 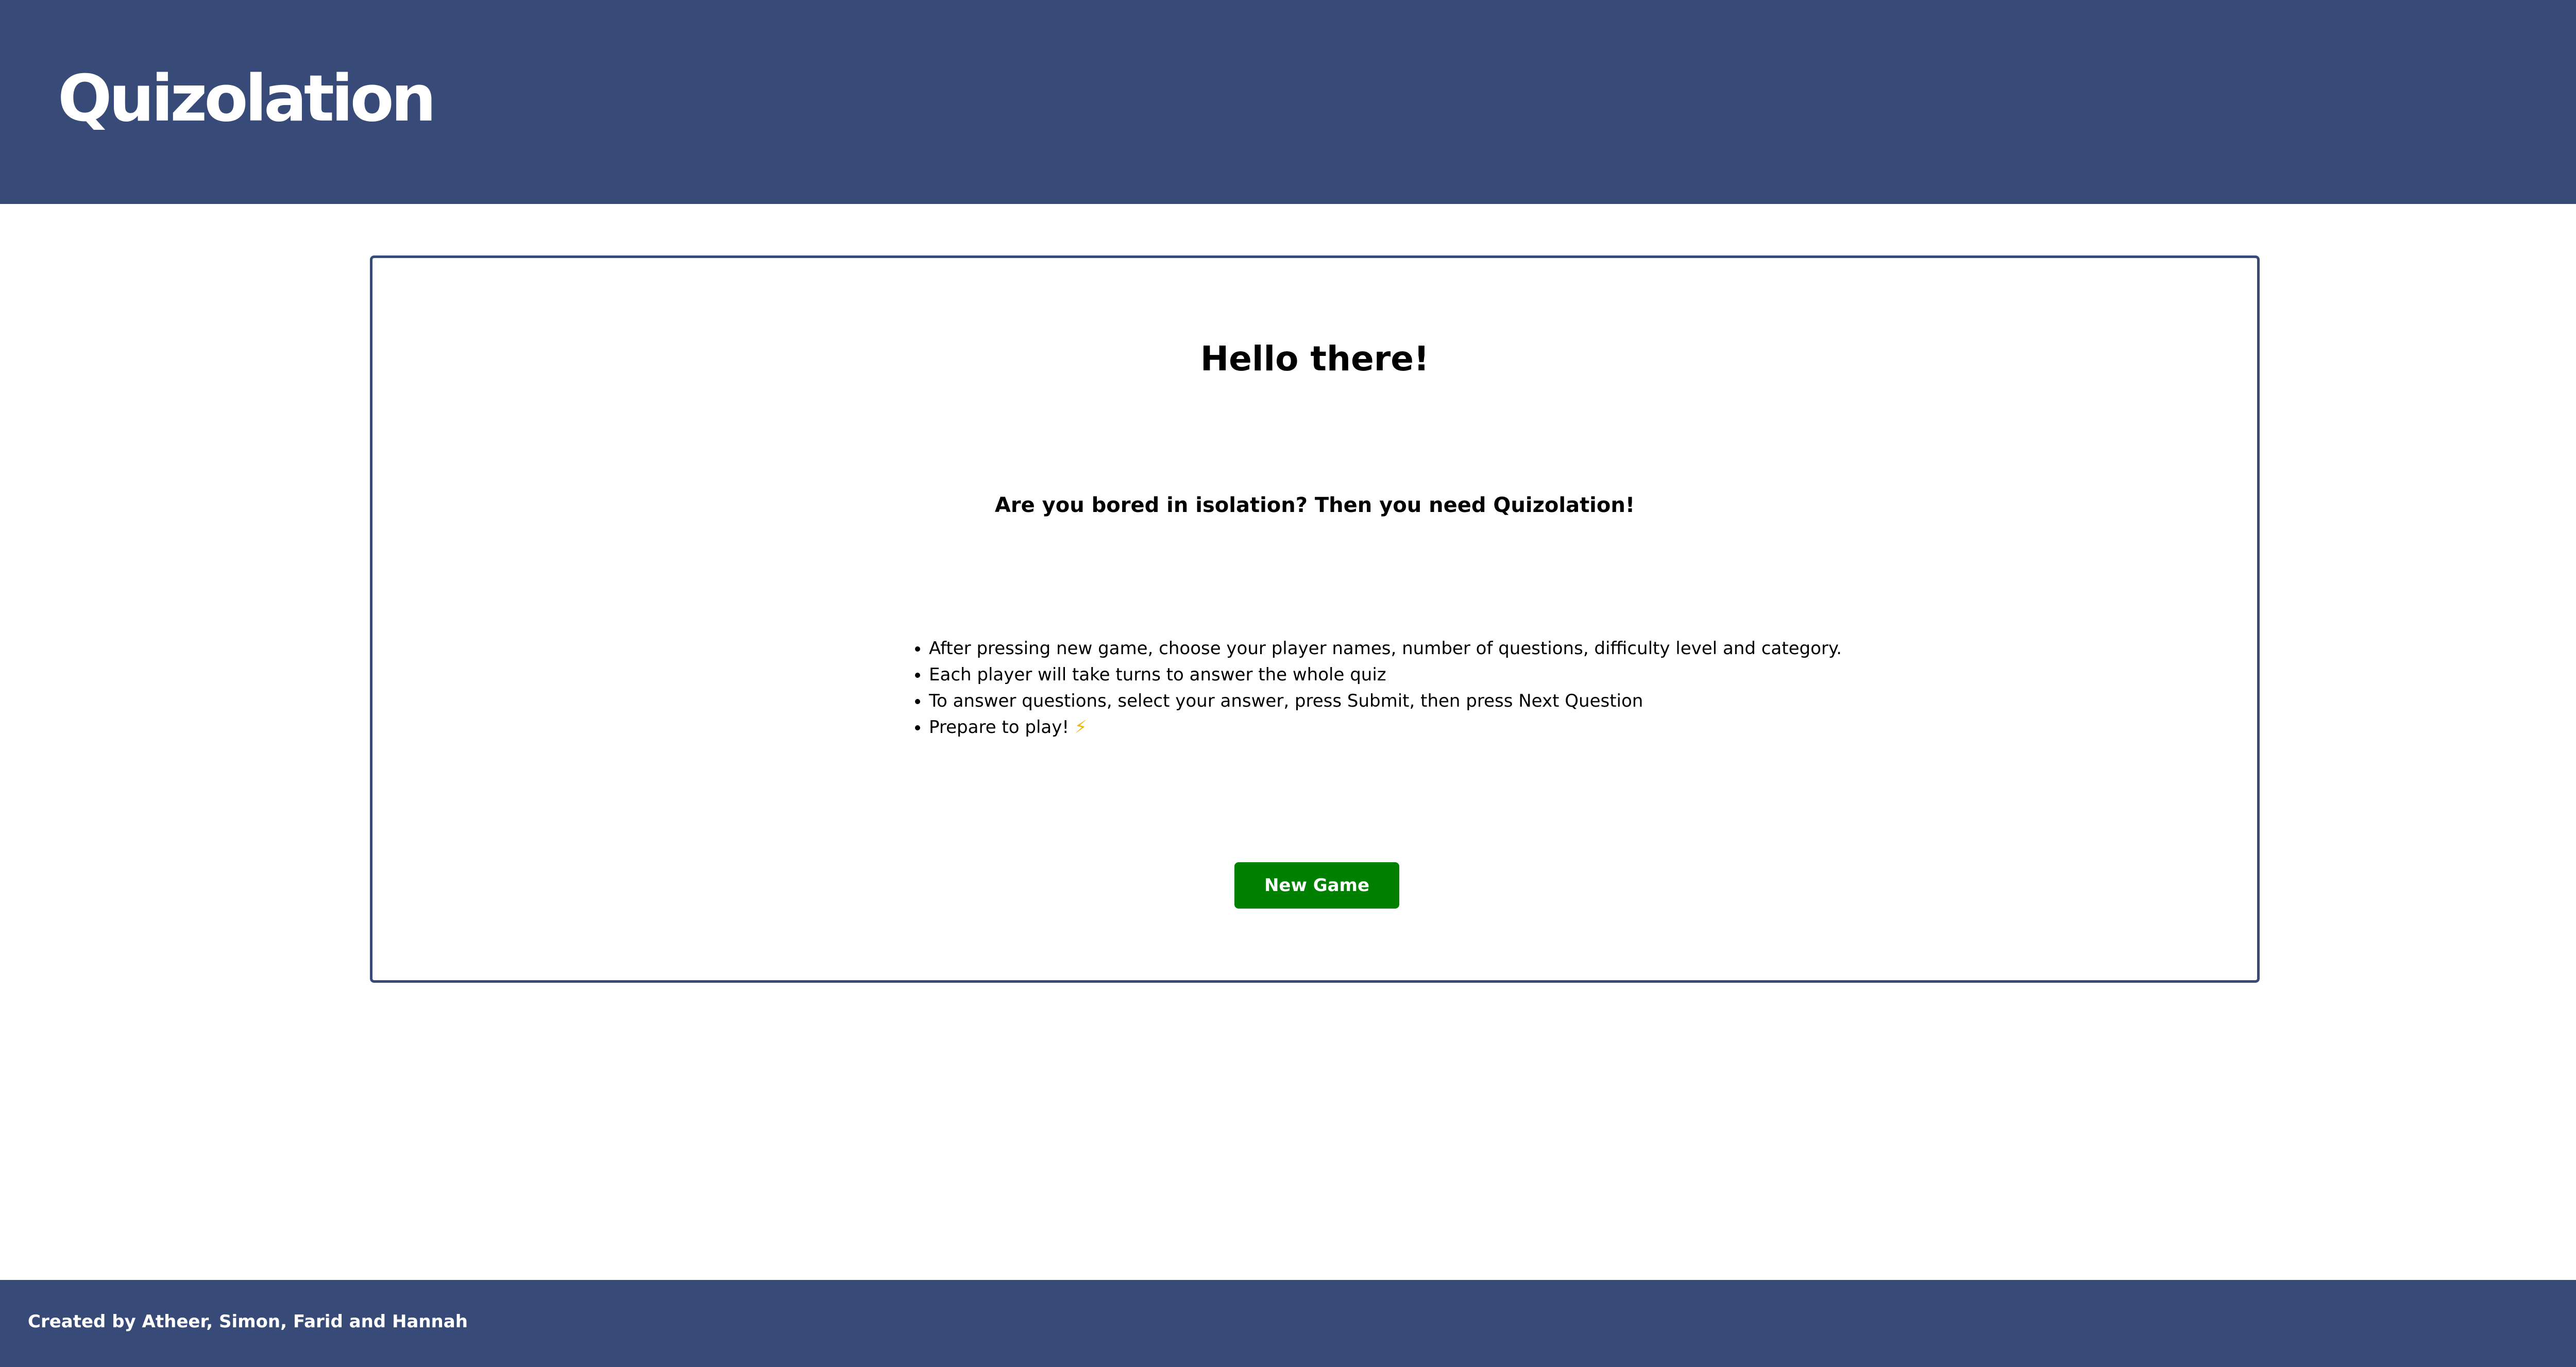 What do you see at coordinates (1081, 728) in the screenshot?
I see `lightning-icon: ⚡` at bounding box center [1081, 728].